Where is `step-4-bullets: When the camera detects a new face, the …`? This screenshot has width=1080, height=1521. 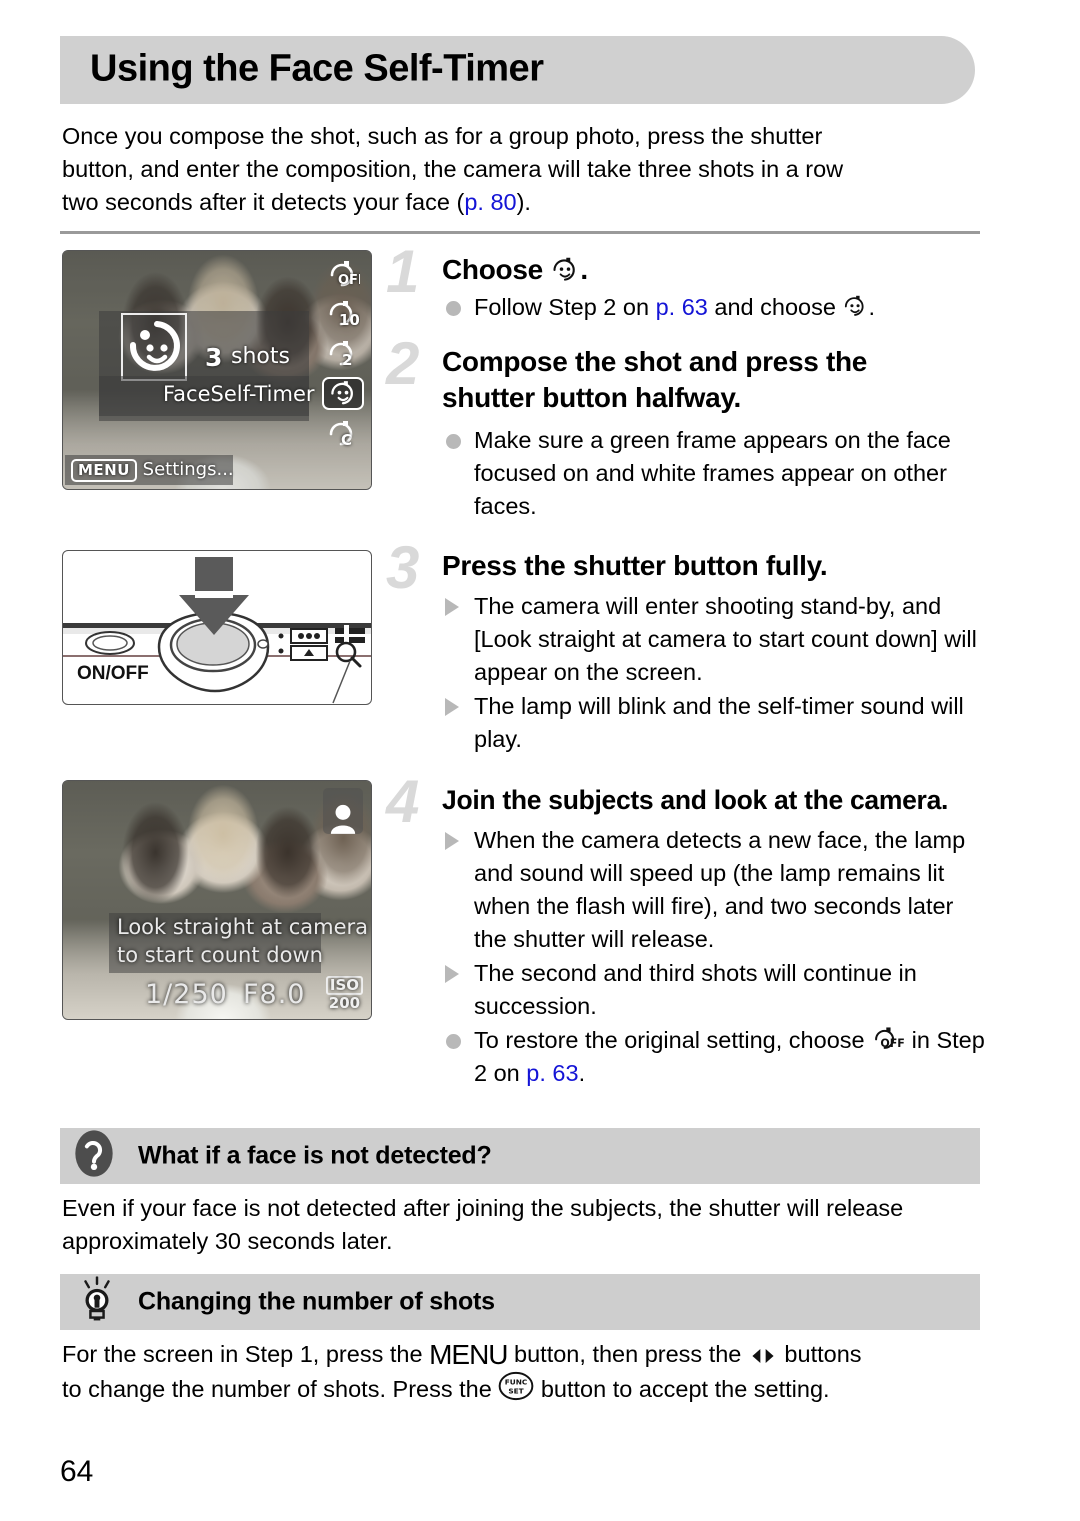
step-4-bullets: When the camera detects a new face, the … is located at coordinates (715, 957).